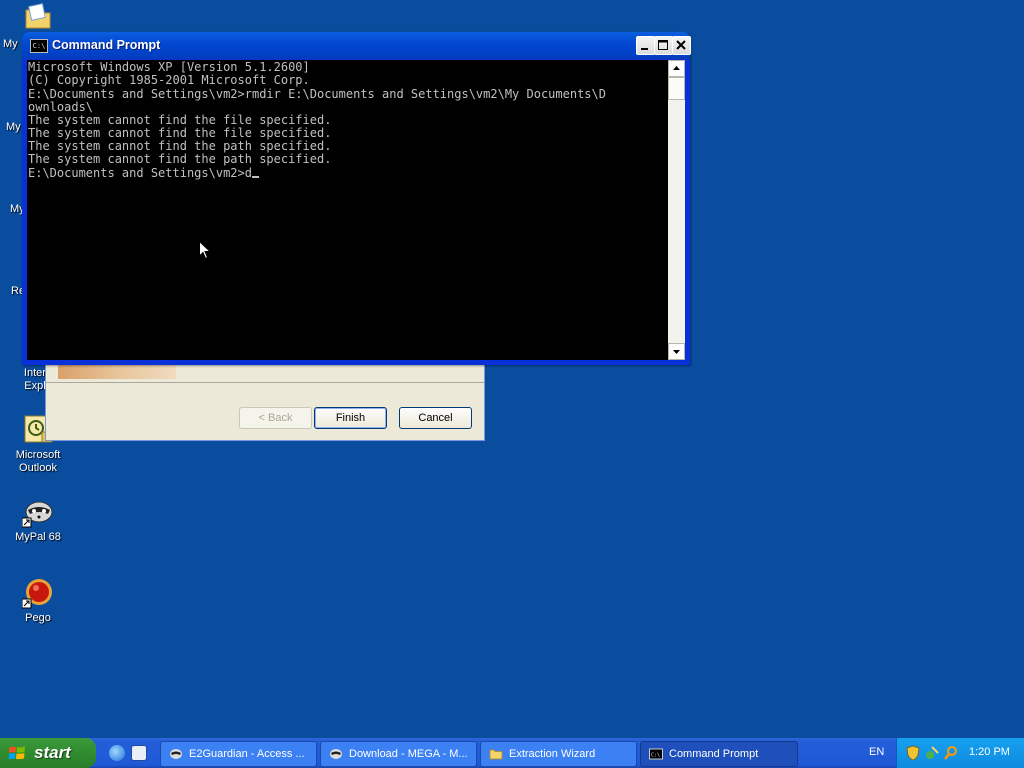  What do you see at coordinates (347, 172) in the screenshot?
I see `console-prompt-line: E:\Documents and Settings\vm2>d` at bounding box center [347, 172].